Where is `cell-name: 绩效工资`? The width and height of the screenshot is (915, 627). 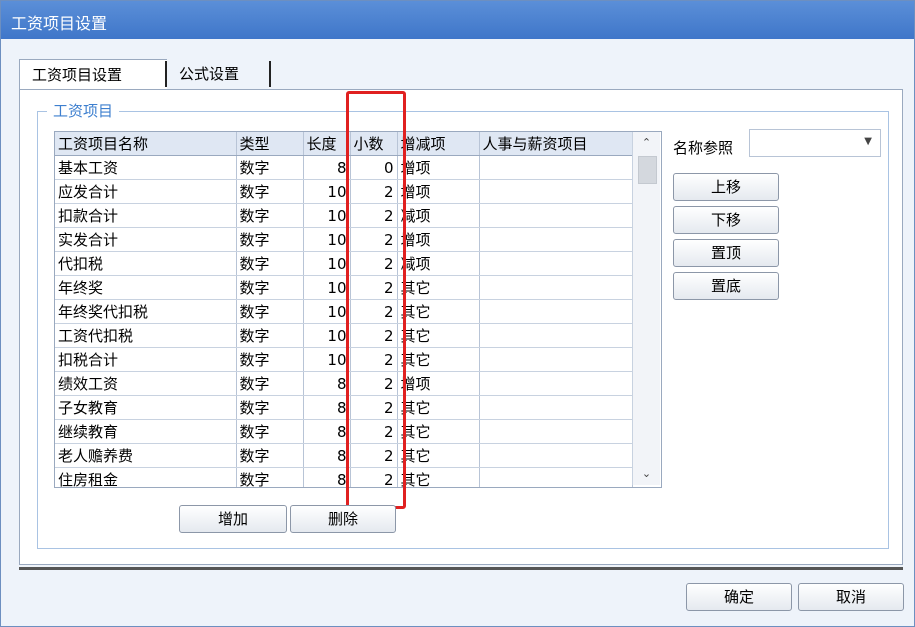 cell-name: 绩效工资 is located at coordinates (146, 383).